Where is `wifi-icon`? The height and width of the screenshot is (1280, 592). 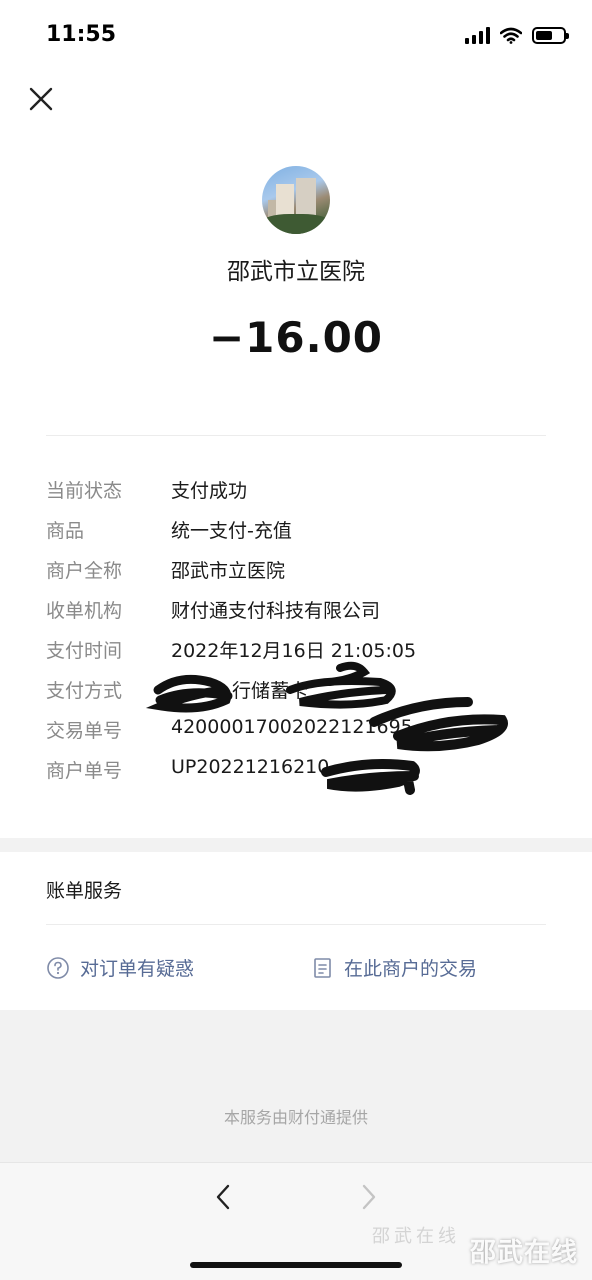 wifi-icon is located at coordinates (511, 35).